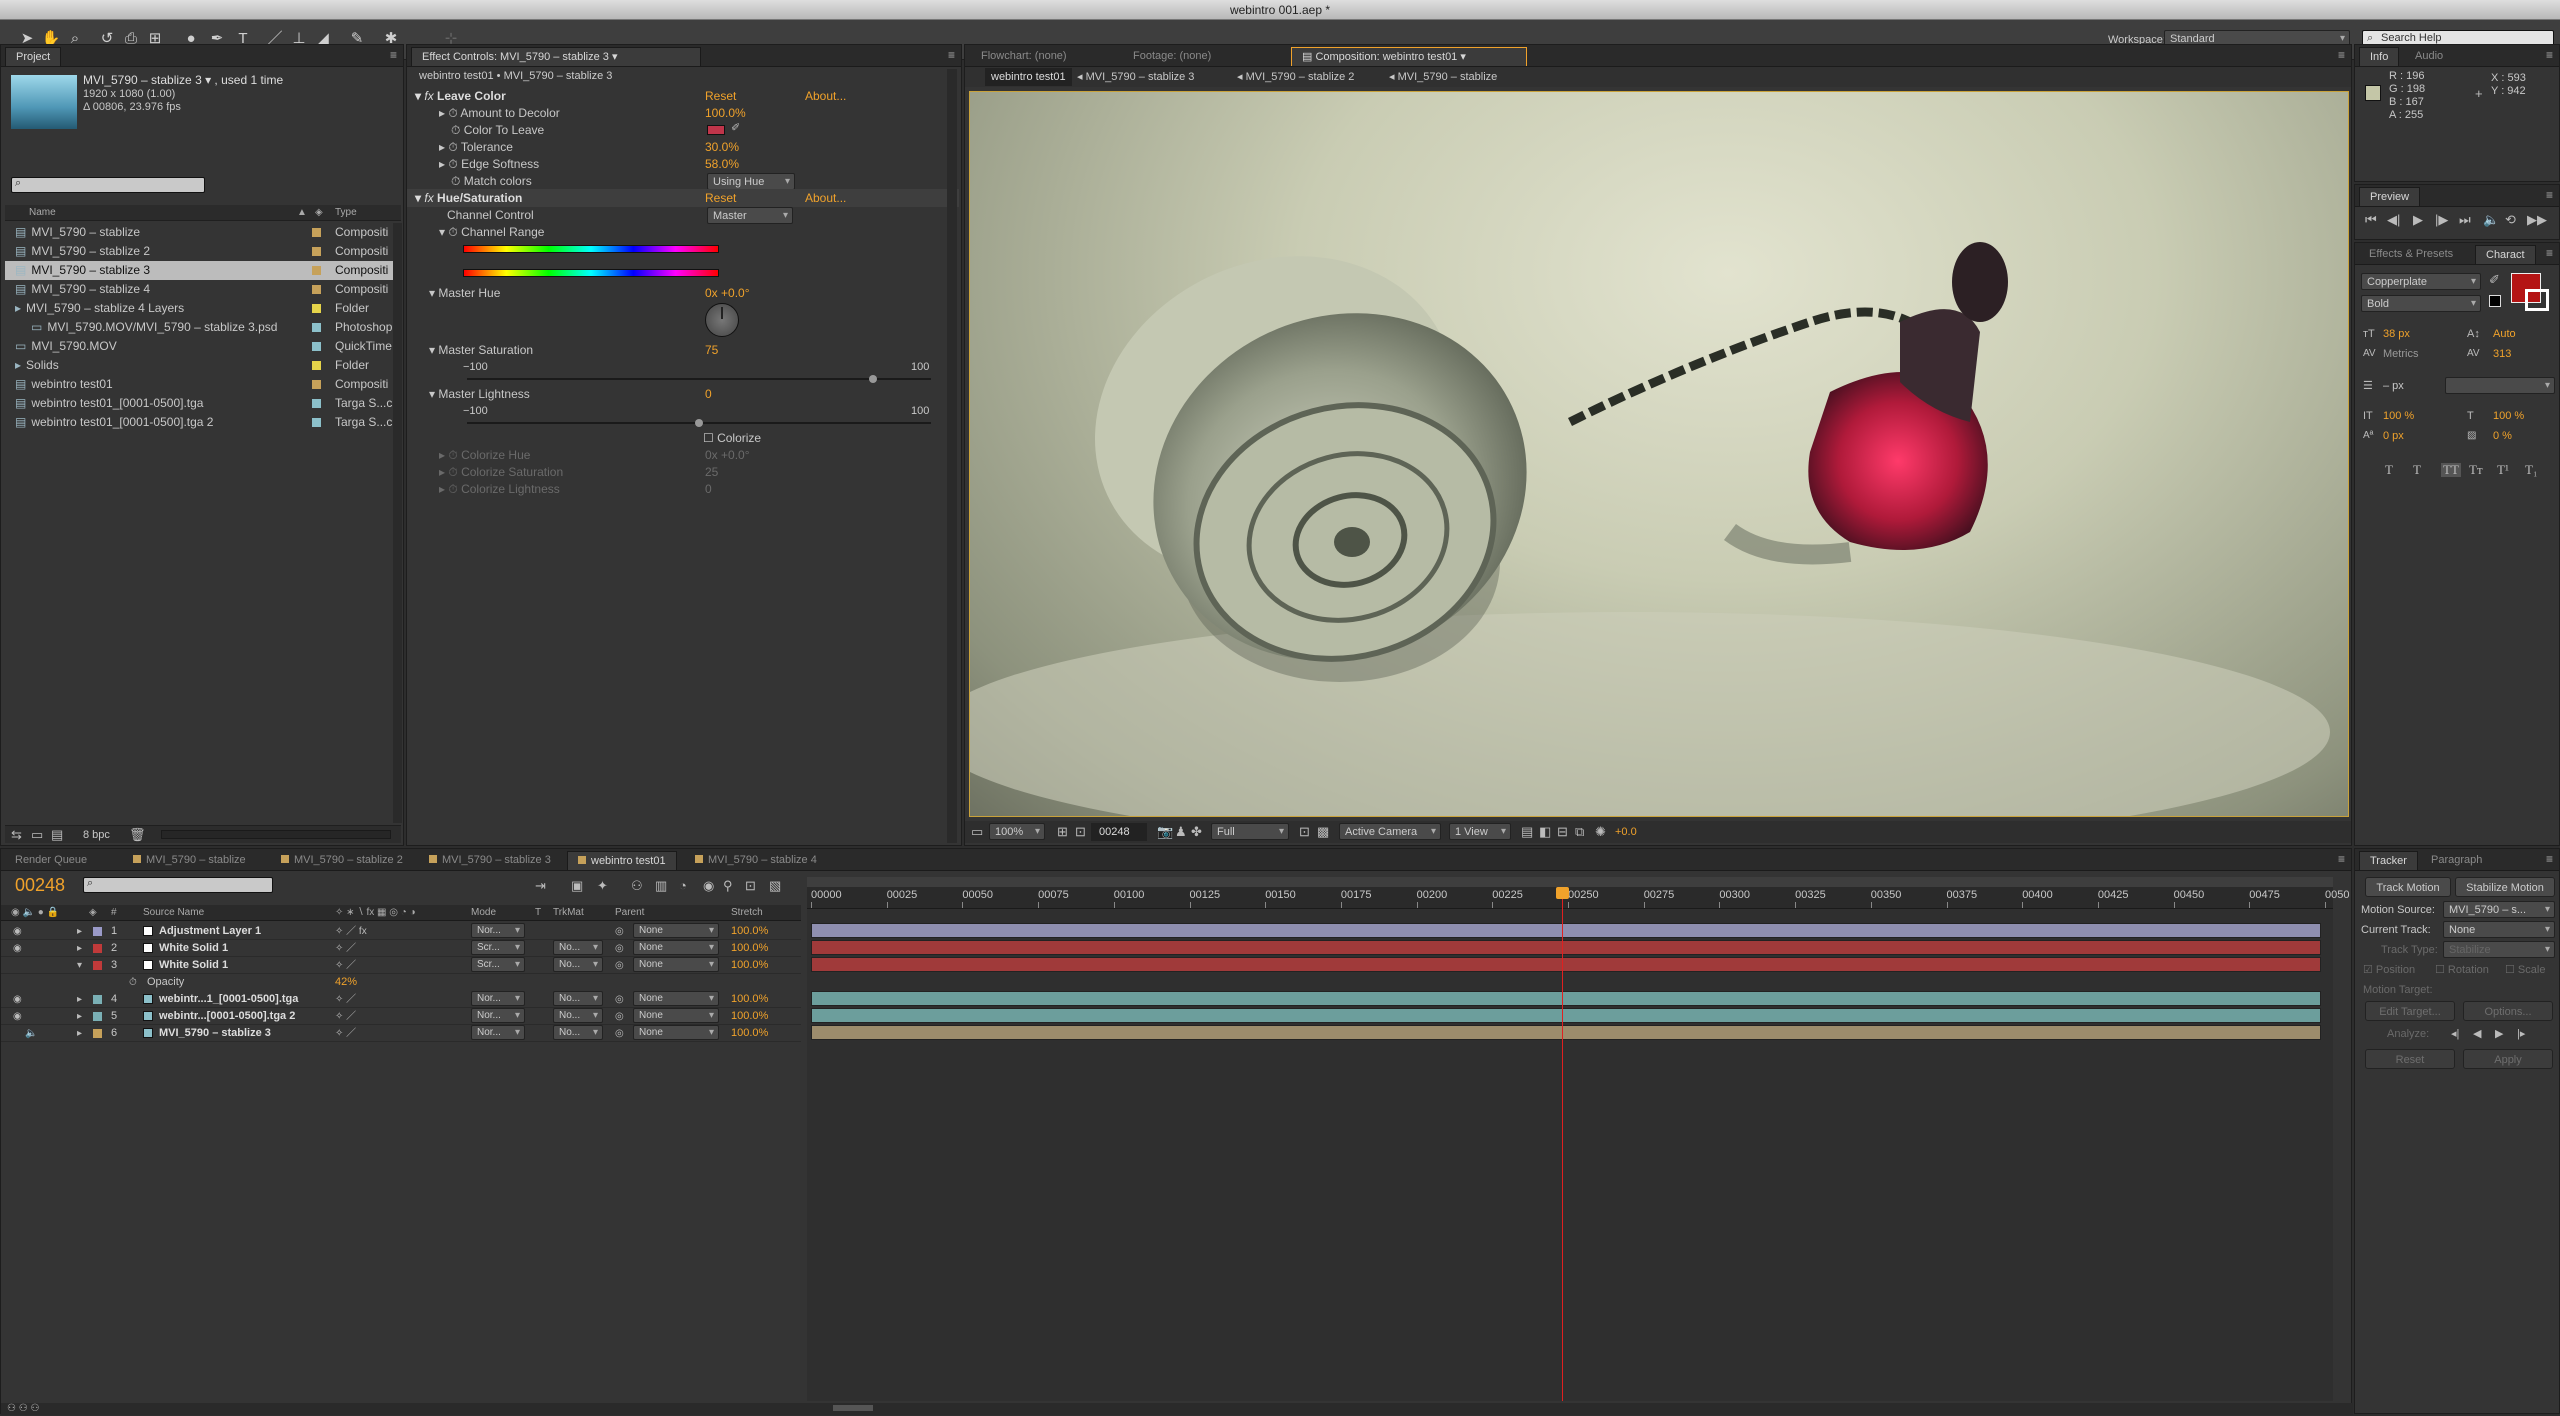  Describe the element at coordinates (2510, 220) in the screenshot. I see `loop-icon: ⟲` at that location.